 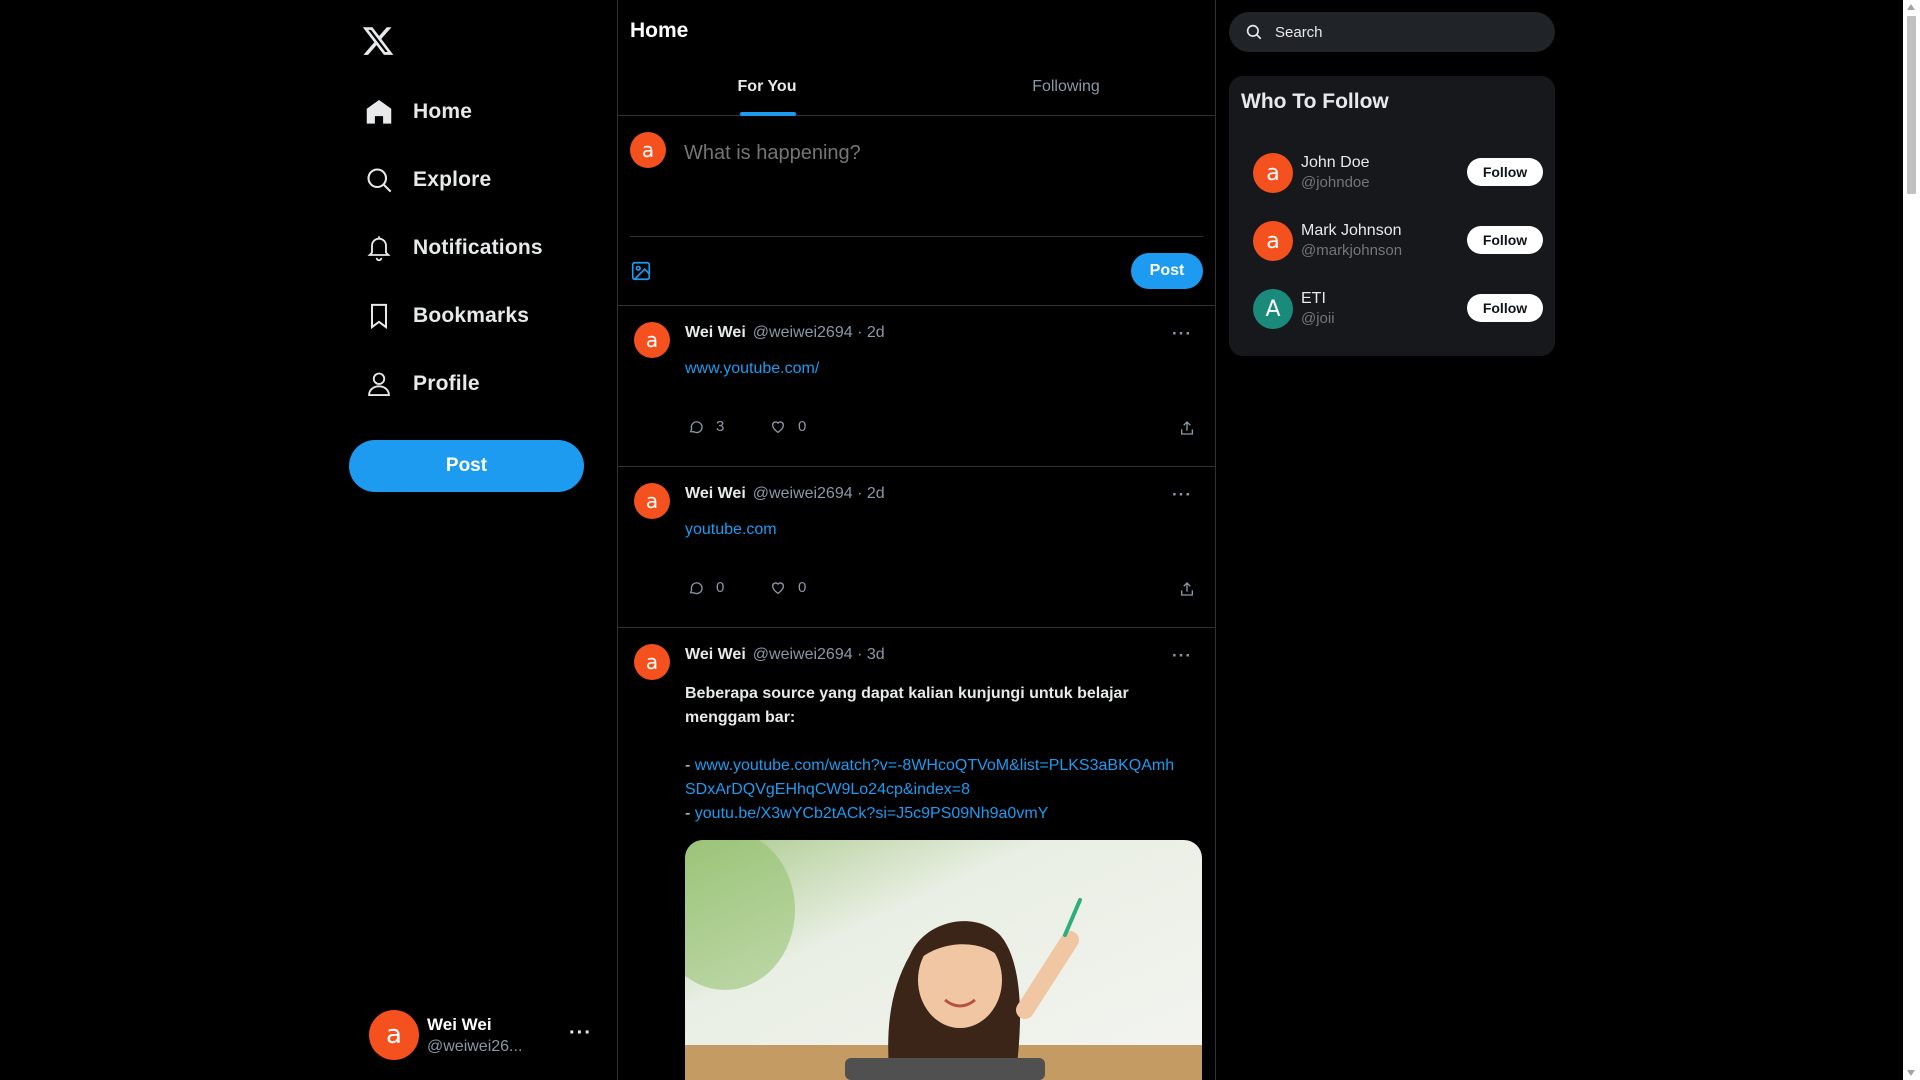 What do you see at coordinates (443, 111) in the screenshot?
I see `sidebar-item-label: Home` at bounding box center [443, 111].